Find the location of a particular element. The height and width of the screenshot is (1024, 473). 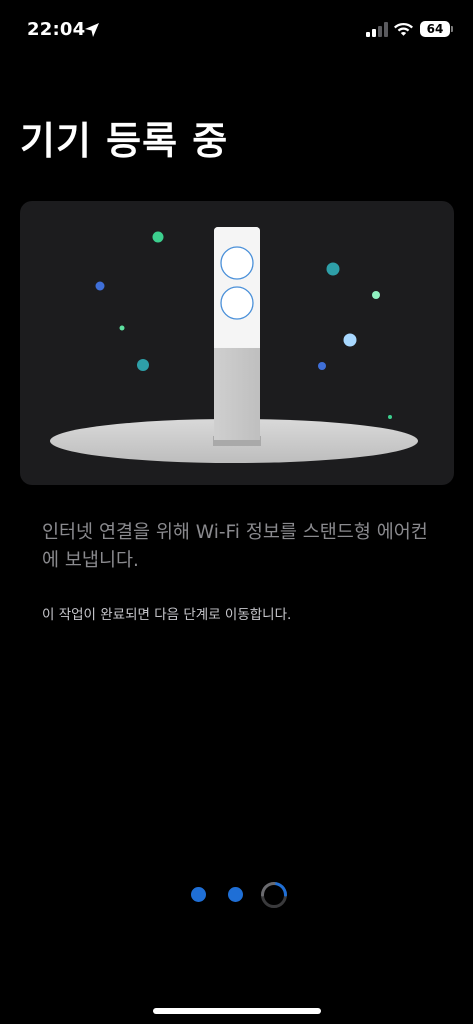

home-indicator is located at coordinates (237, 1011).